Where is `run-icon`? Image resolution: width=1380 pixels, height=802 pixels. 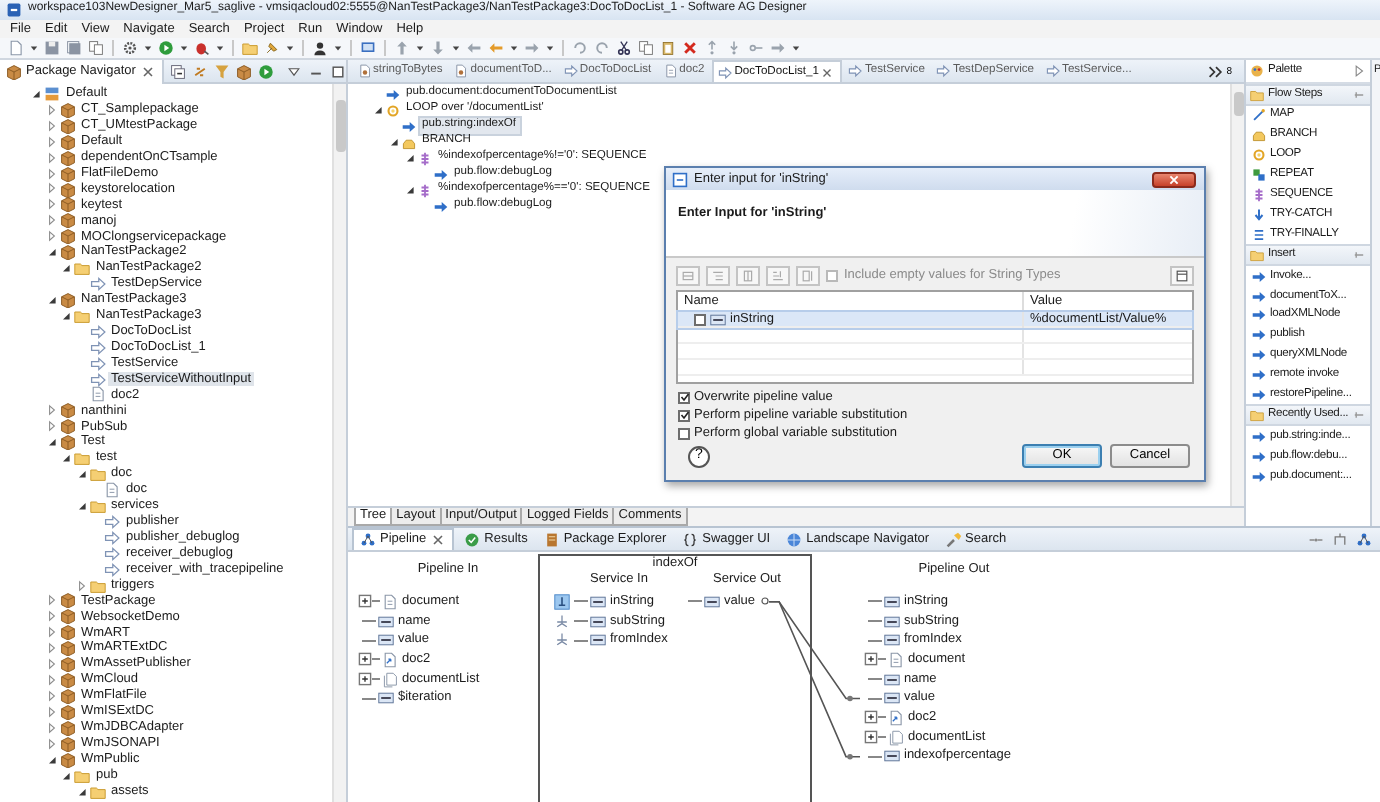
run-icon is located at coordinates (166, 48).